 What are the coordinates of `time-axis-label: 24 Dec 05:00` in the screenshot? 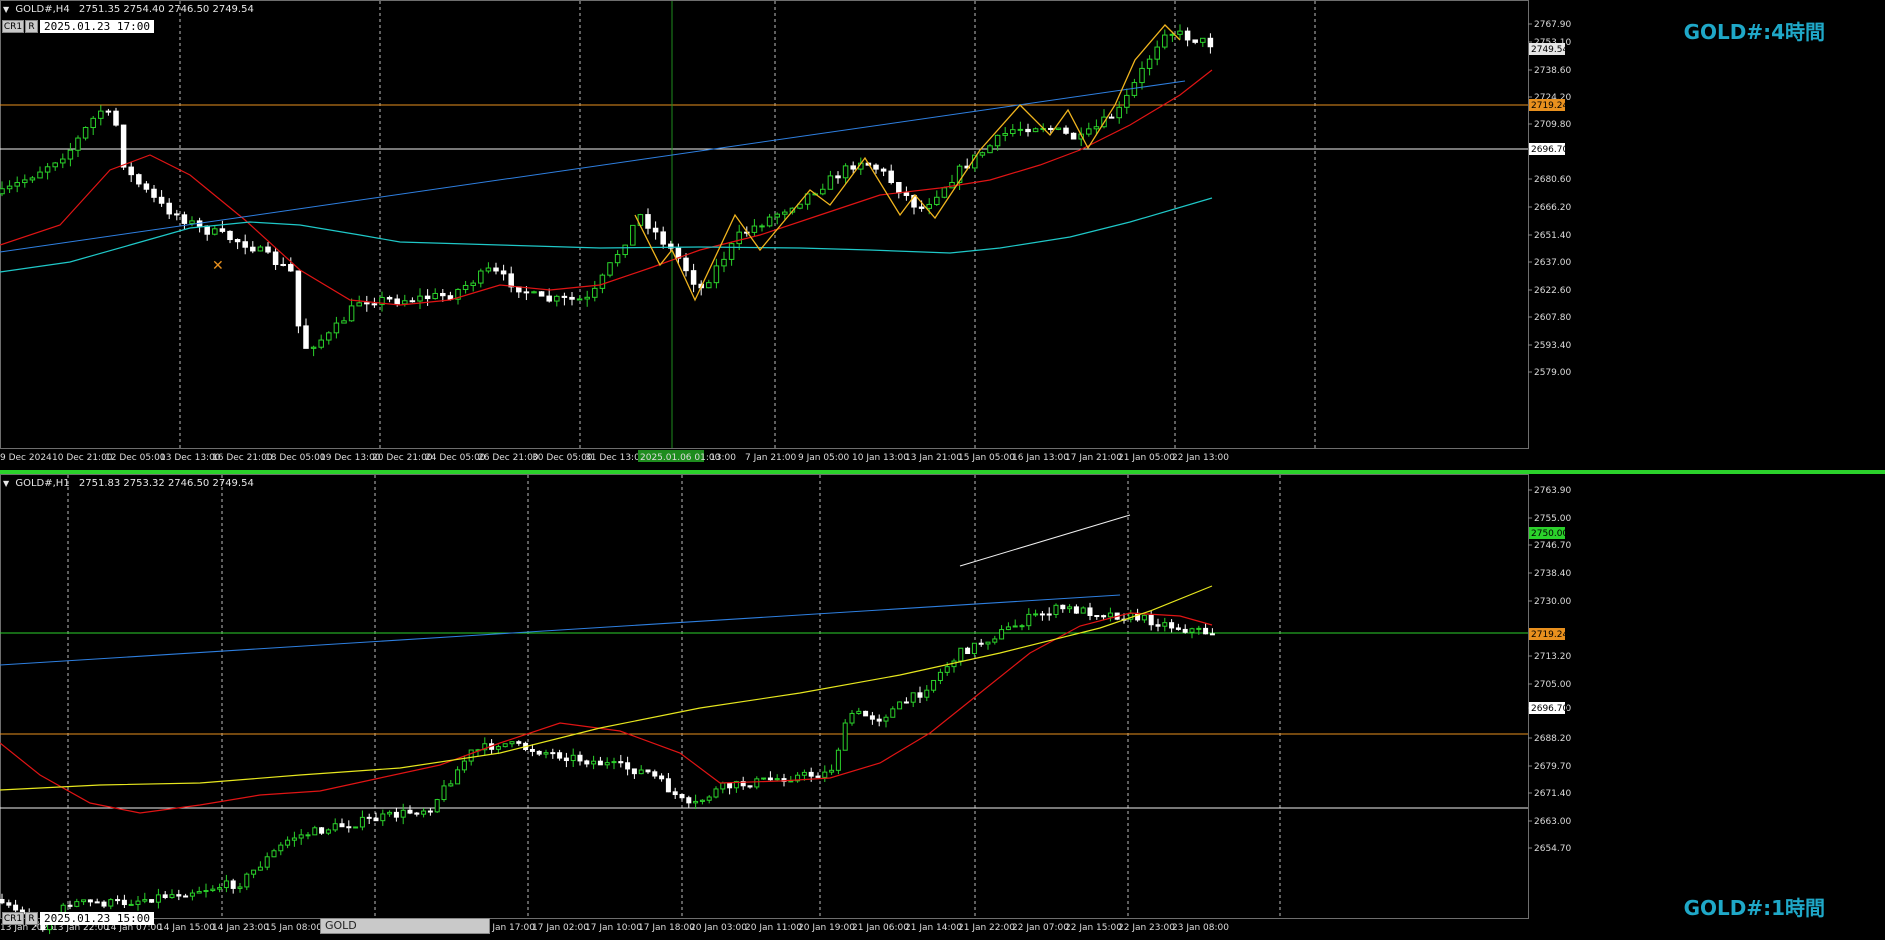 It's located at (455, 458).